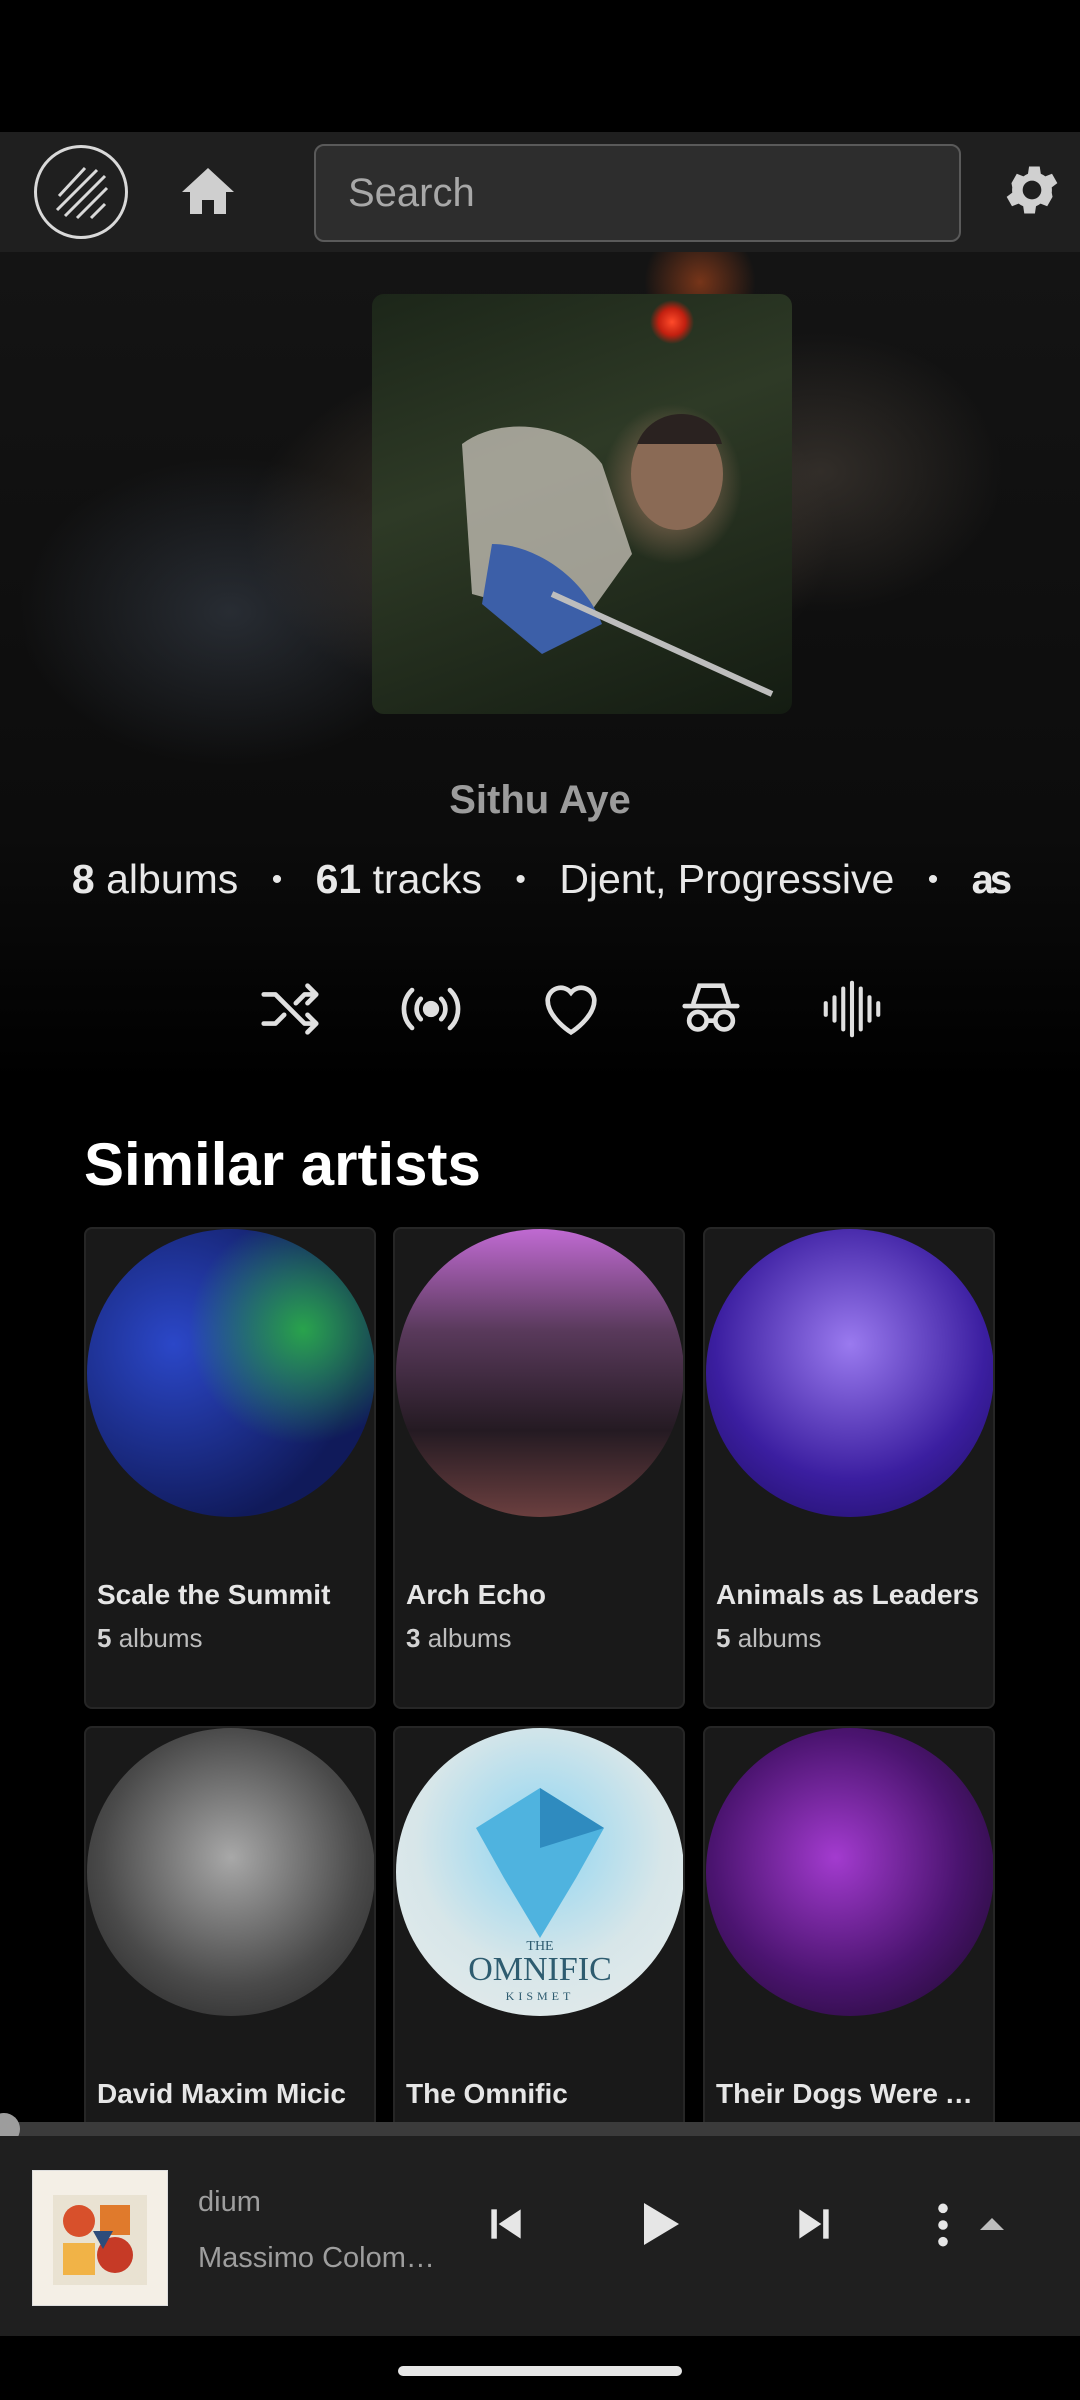  I want to click on shuffle-icon, so click(290, 1009).